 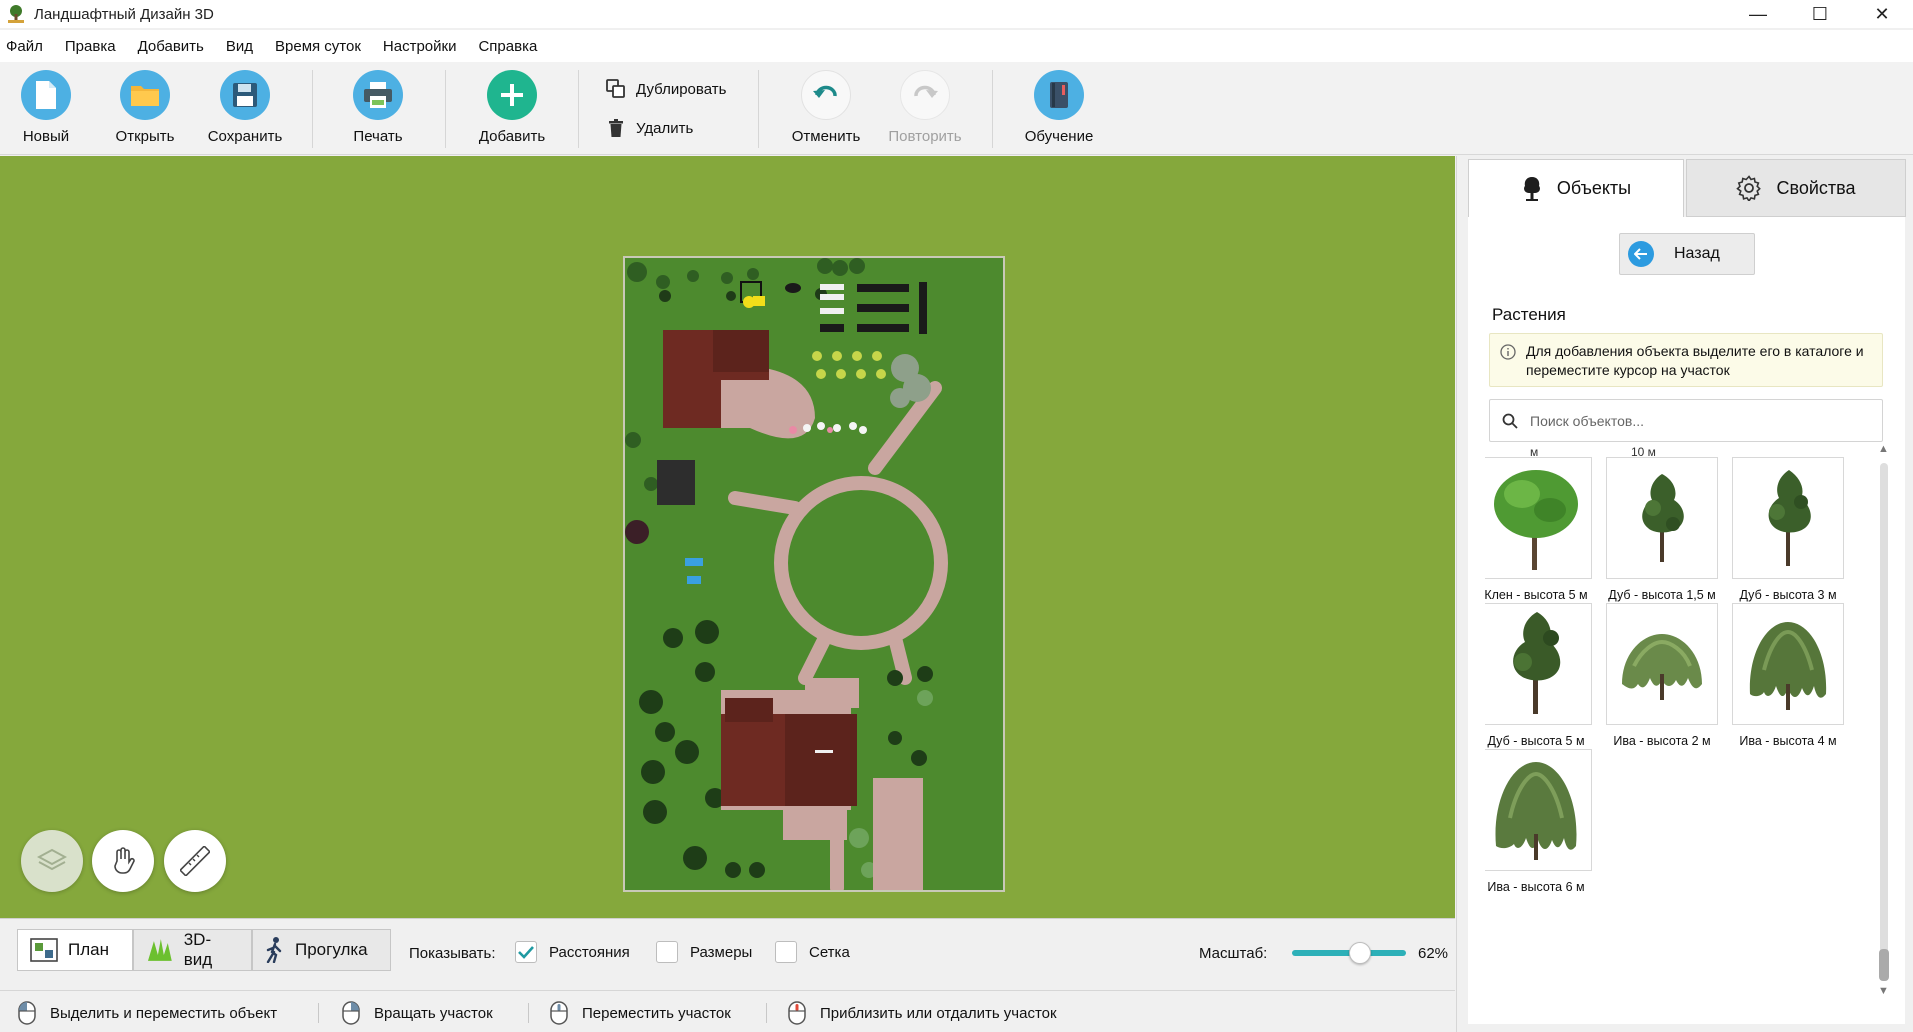 I want to click on menu-edit: Правка, so click(x=90, y=46).